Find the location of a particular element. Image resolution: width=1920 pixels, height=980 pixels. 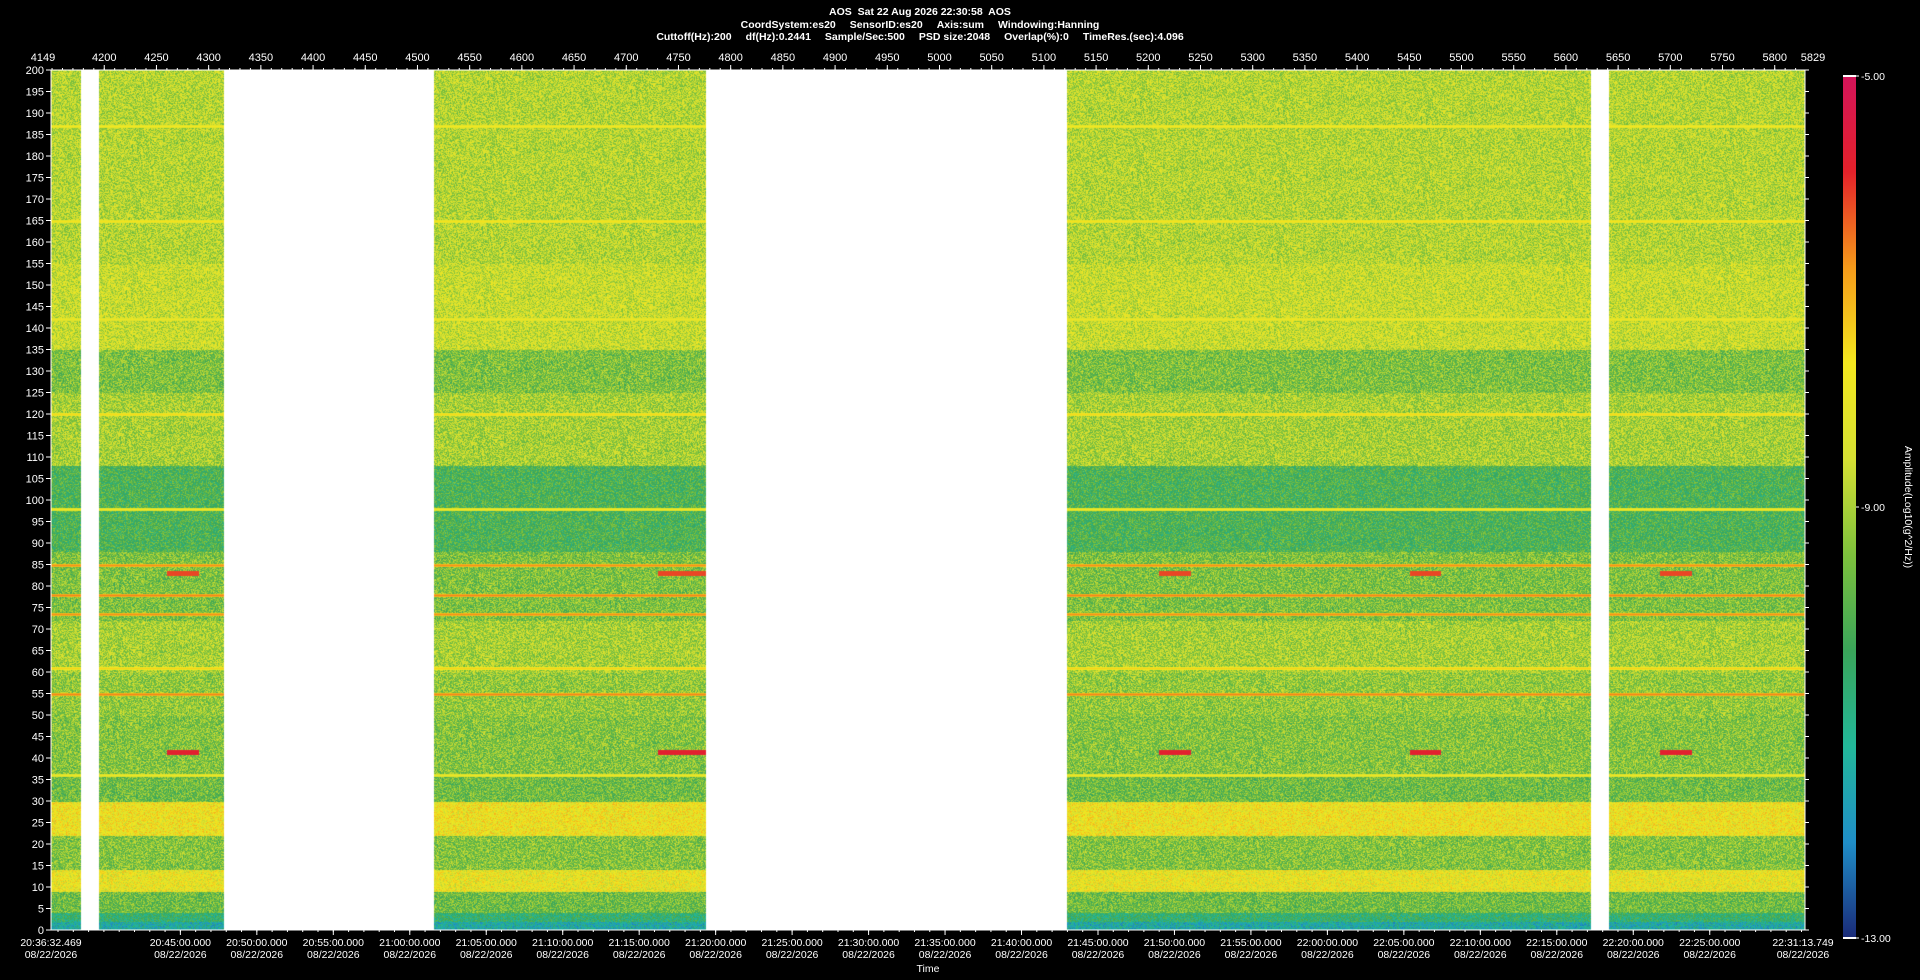

y-tick-label: 5 is located at coordinates (41, 910).